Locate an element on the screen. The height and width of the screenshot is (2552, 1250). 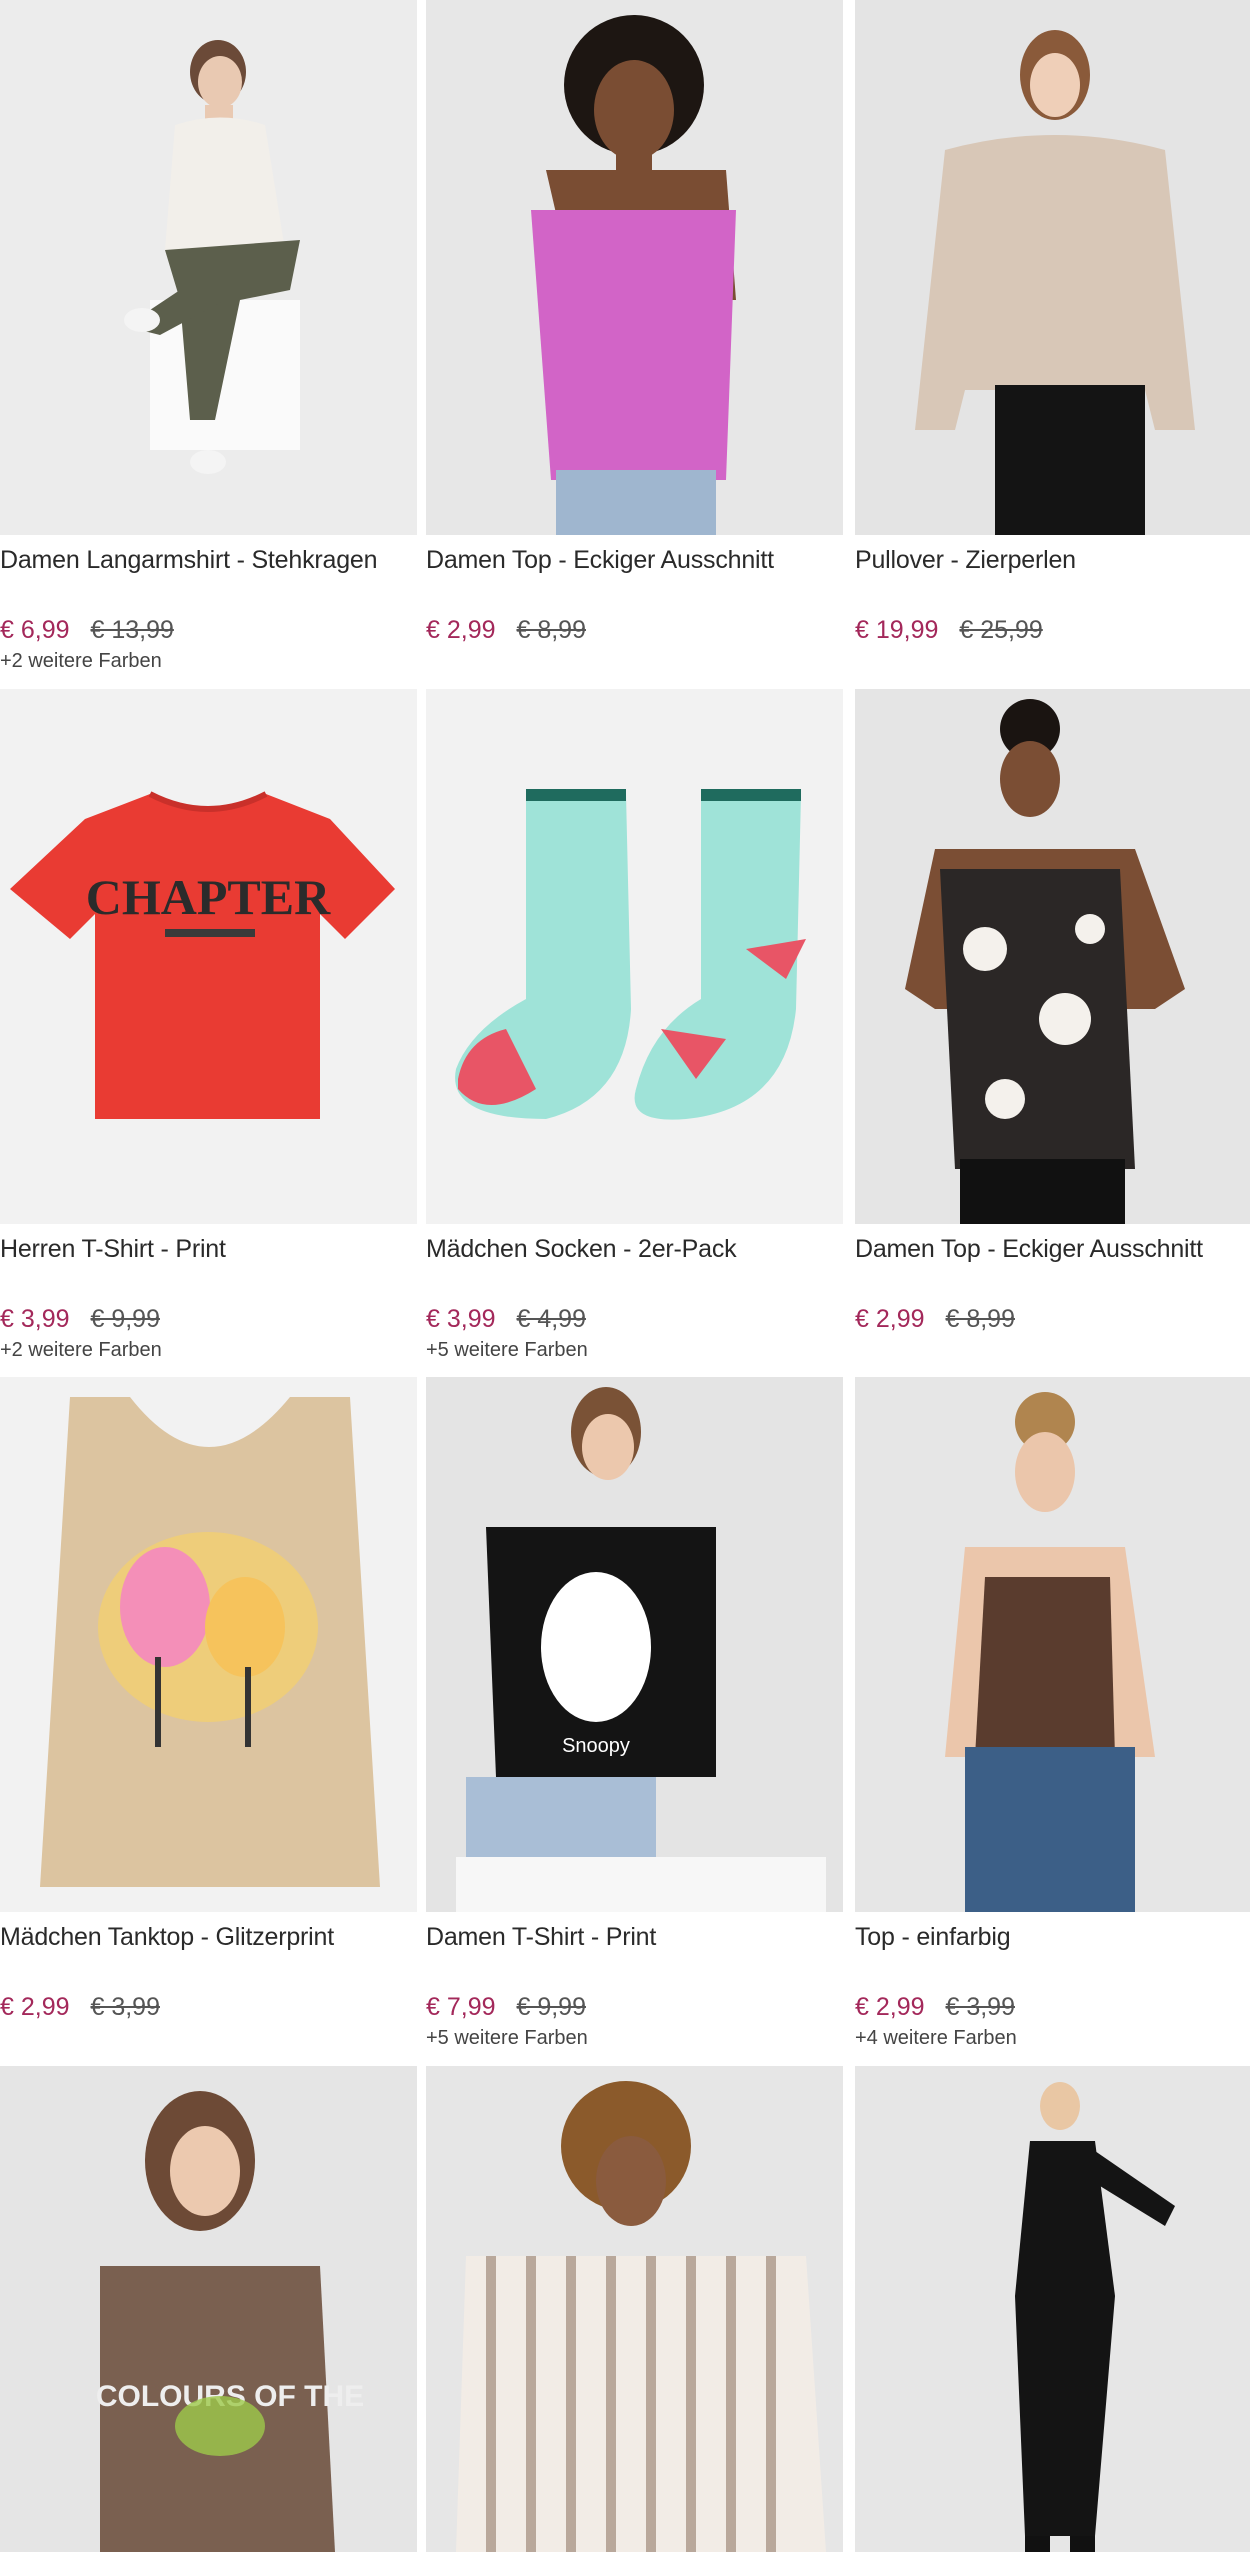
black-dress-image is located at coordinates (1052, 2309).